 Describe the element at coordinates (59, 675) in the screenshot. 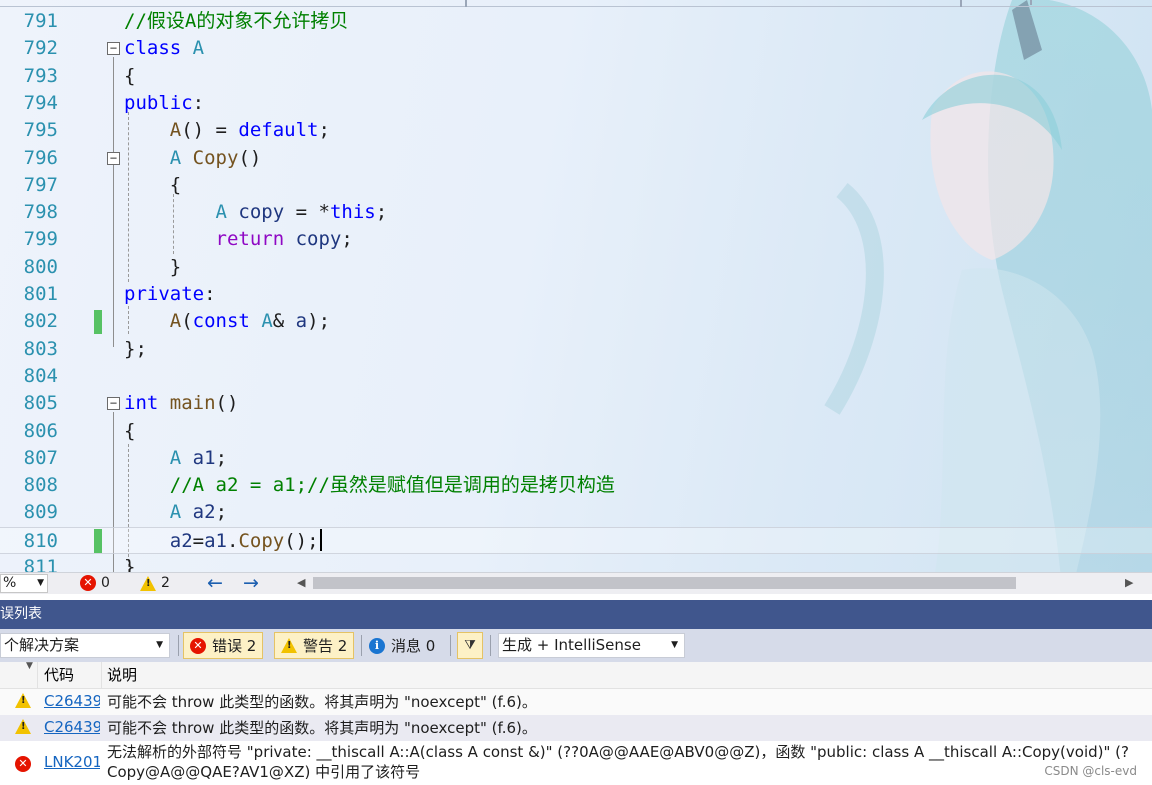

I see `column-header-code: 代码` at that location.